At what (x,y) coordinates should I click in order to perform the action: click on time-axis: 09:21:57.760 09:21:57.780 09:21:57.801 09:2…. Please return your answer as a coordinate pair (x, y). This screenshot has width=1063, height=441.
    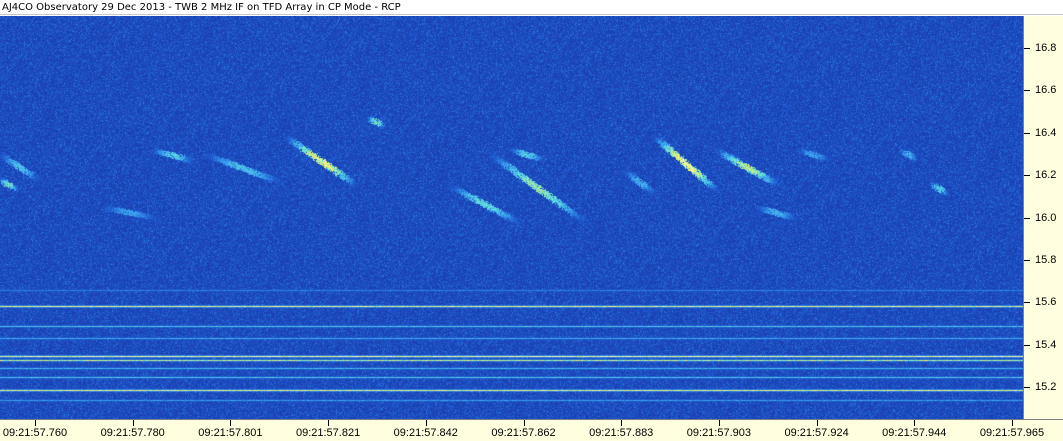
    Looking at the image, I should click on (531, 430).